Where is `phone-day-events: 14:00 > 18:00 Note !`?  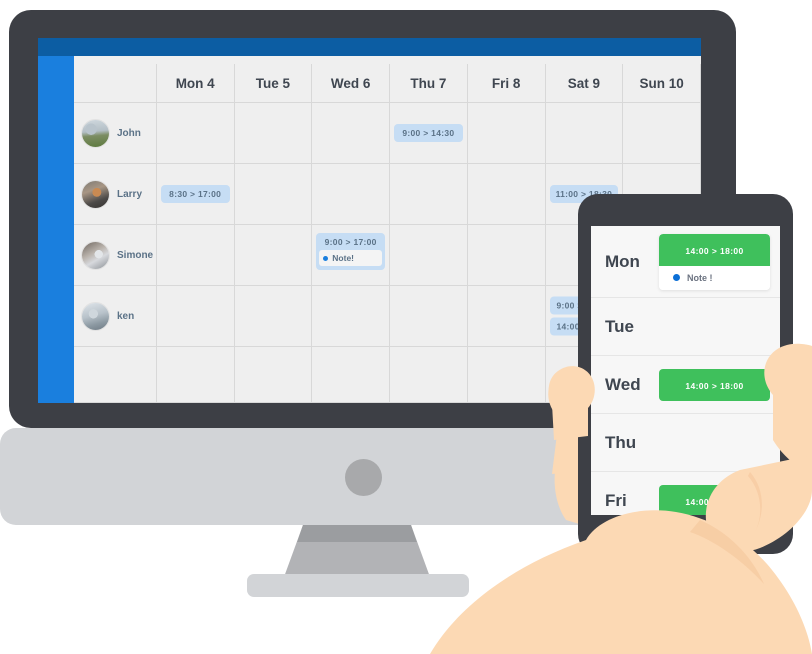
phone-day-events: 14:00 > 18:00 Note ! is located at coordinates (714, 261).